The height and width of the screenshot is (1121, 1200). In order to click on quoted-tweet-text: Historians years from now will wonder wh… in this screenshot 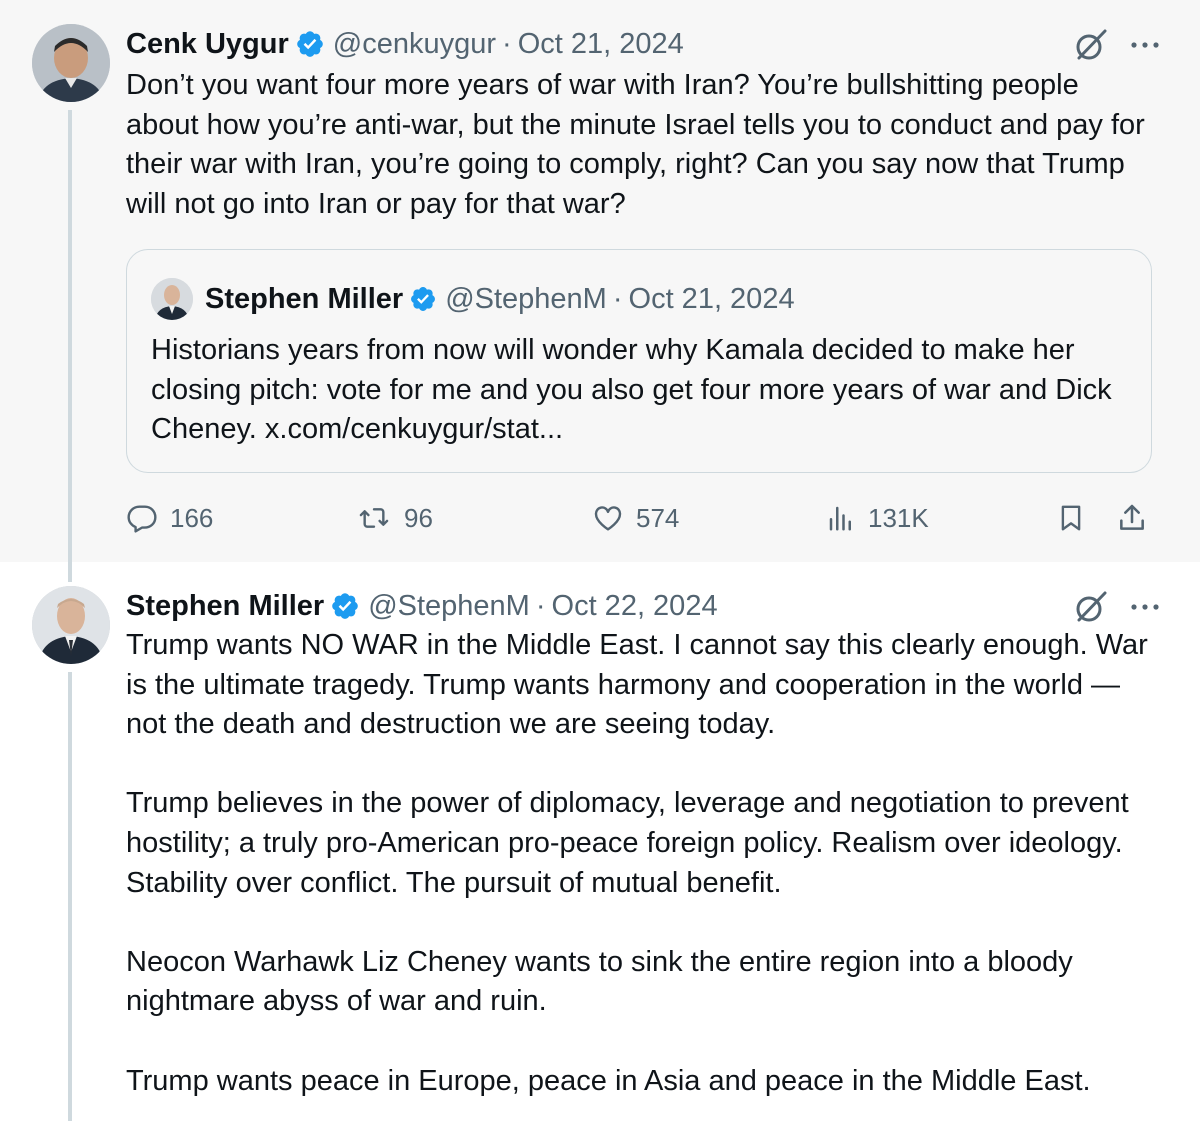, I will do `click(631, 390)`.